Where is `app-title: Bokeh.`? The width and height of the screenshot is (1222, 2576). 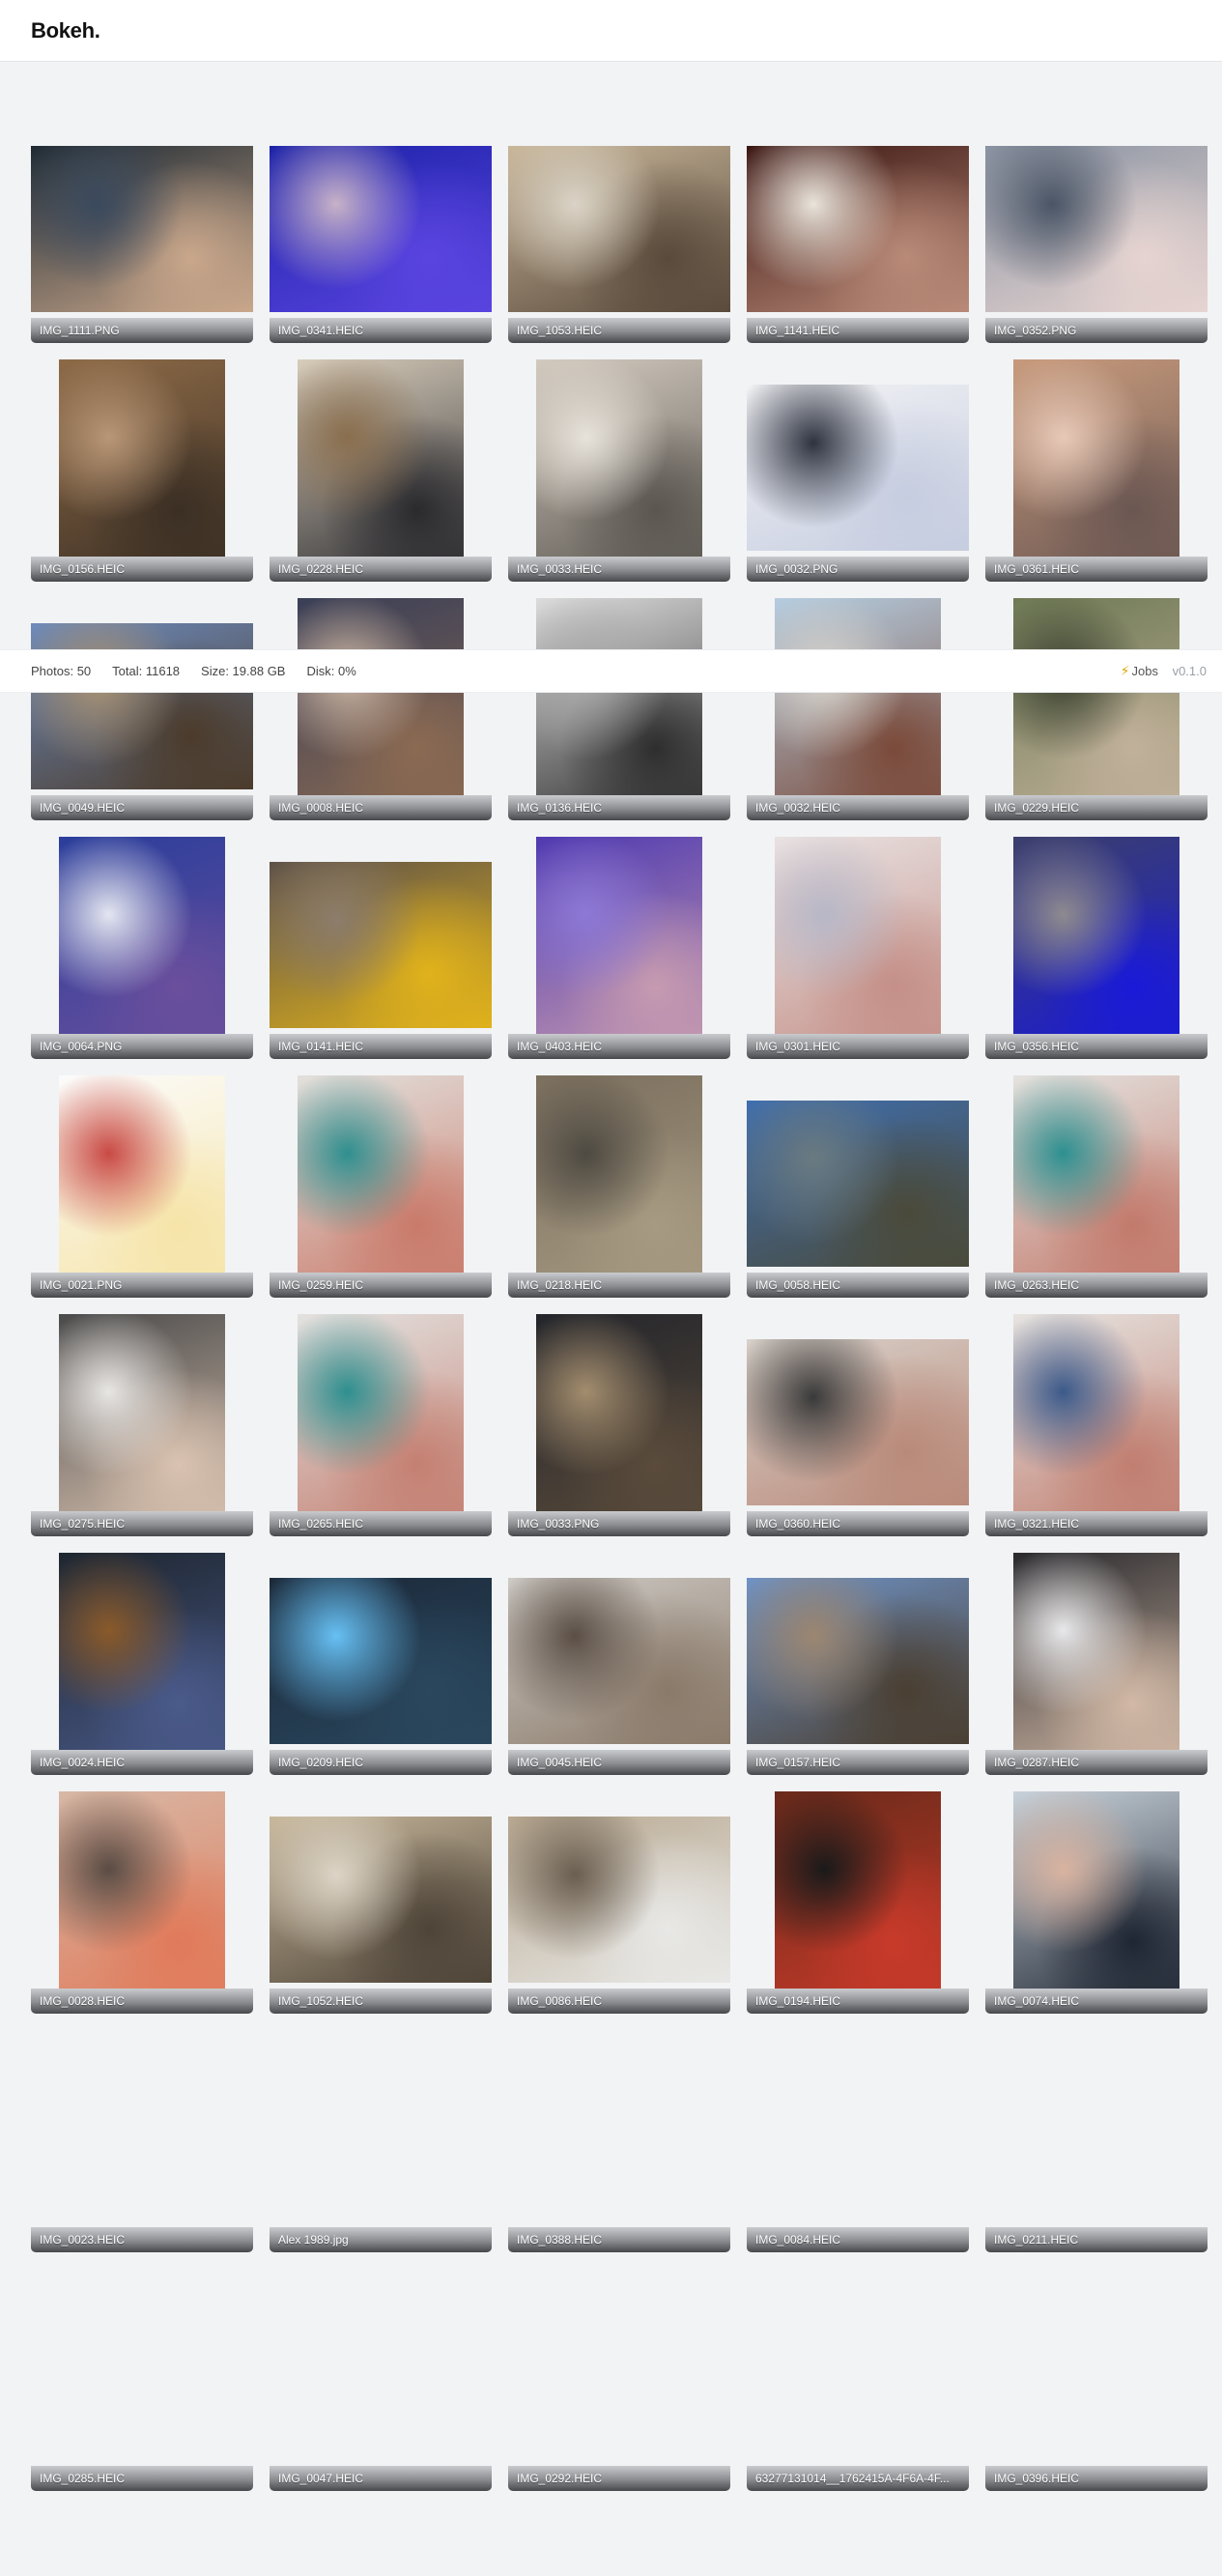
app-title: Bokeh. is located at coordinates (65, 31).